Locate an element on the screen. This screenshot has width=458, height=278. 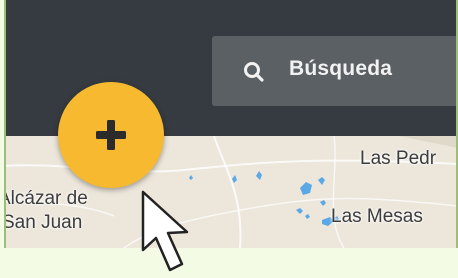
place-label-las-mesas: Las Mesas is located at coordinates (377, 216).